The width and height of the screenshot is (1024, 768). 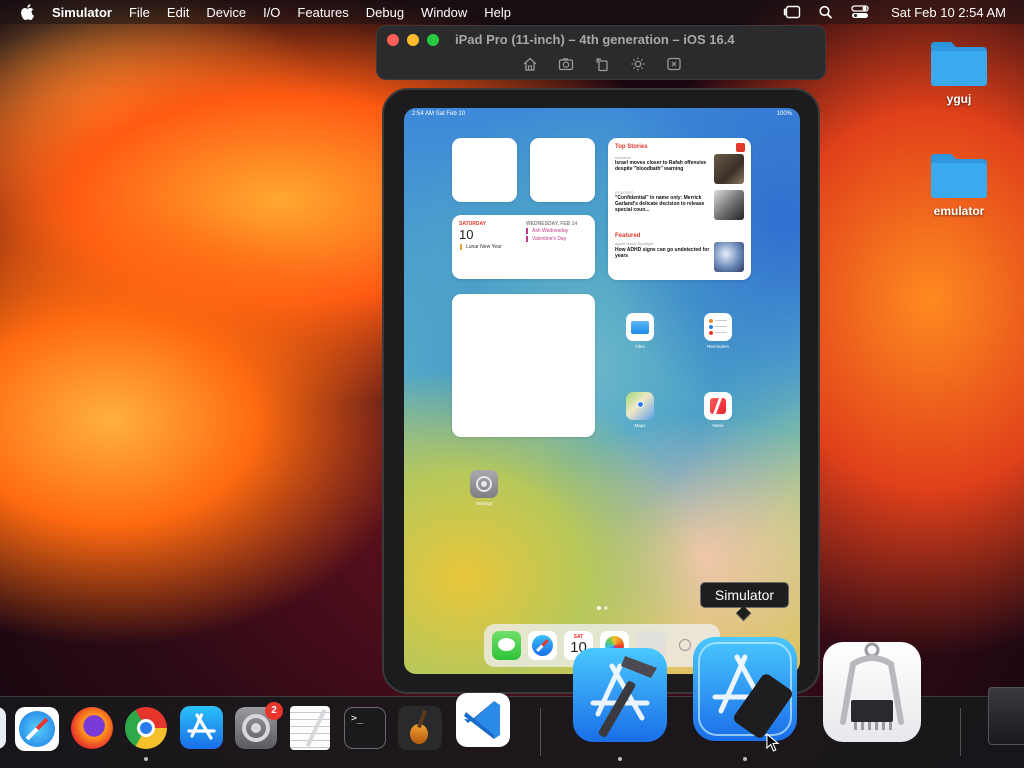 What do you see at coordinates (433, 40) in the screenshot?
I see `zoom-window-button` at bounding box center [433, 40].